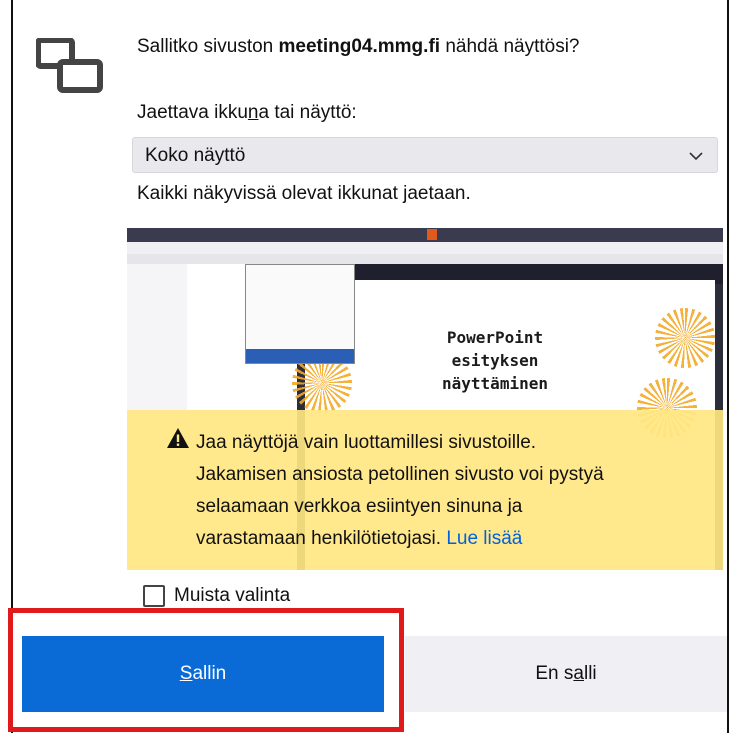  Describe the element at coordinates (178, 438) in the screenshot. I see `warning-icon` at that location.